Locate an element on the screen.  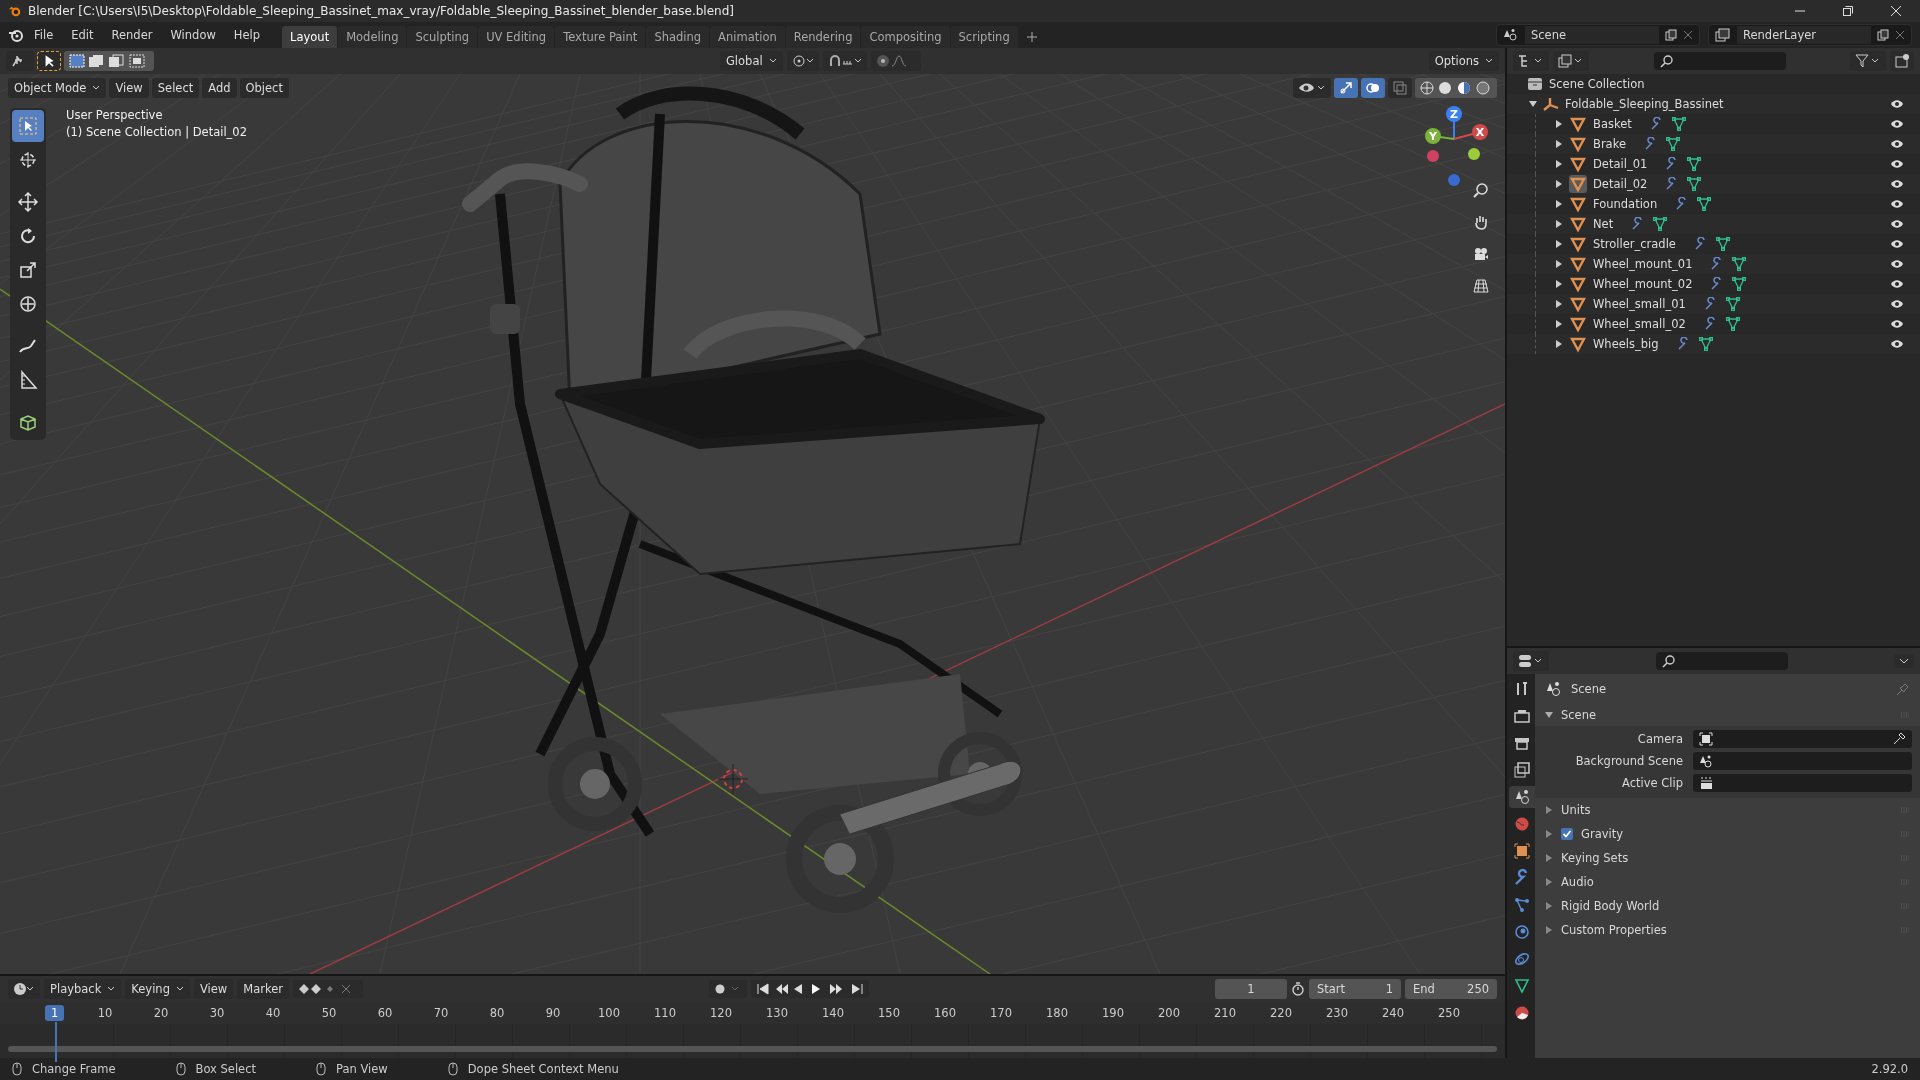
playhead-frame-marker: 1 is located at coordinates (55, 1013).